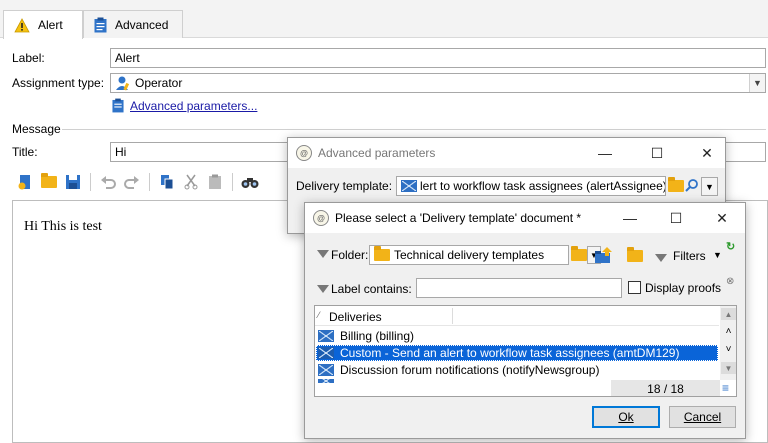  Describe the element at coordinates (377, 336) in the screenshot. I see `list-item-label: Billing (billing)` at that location.